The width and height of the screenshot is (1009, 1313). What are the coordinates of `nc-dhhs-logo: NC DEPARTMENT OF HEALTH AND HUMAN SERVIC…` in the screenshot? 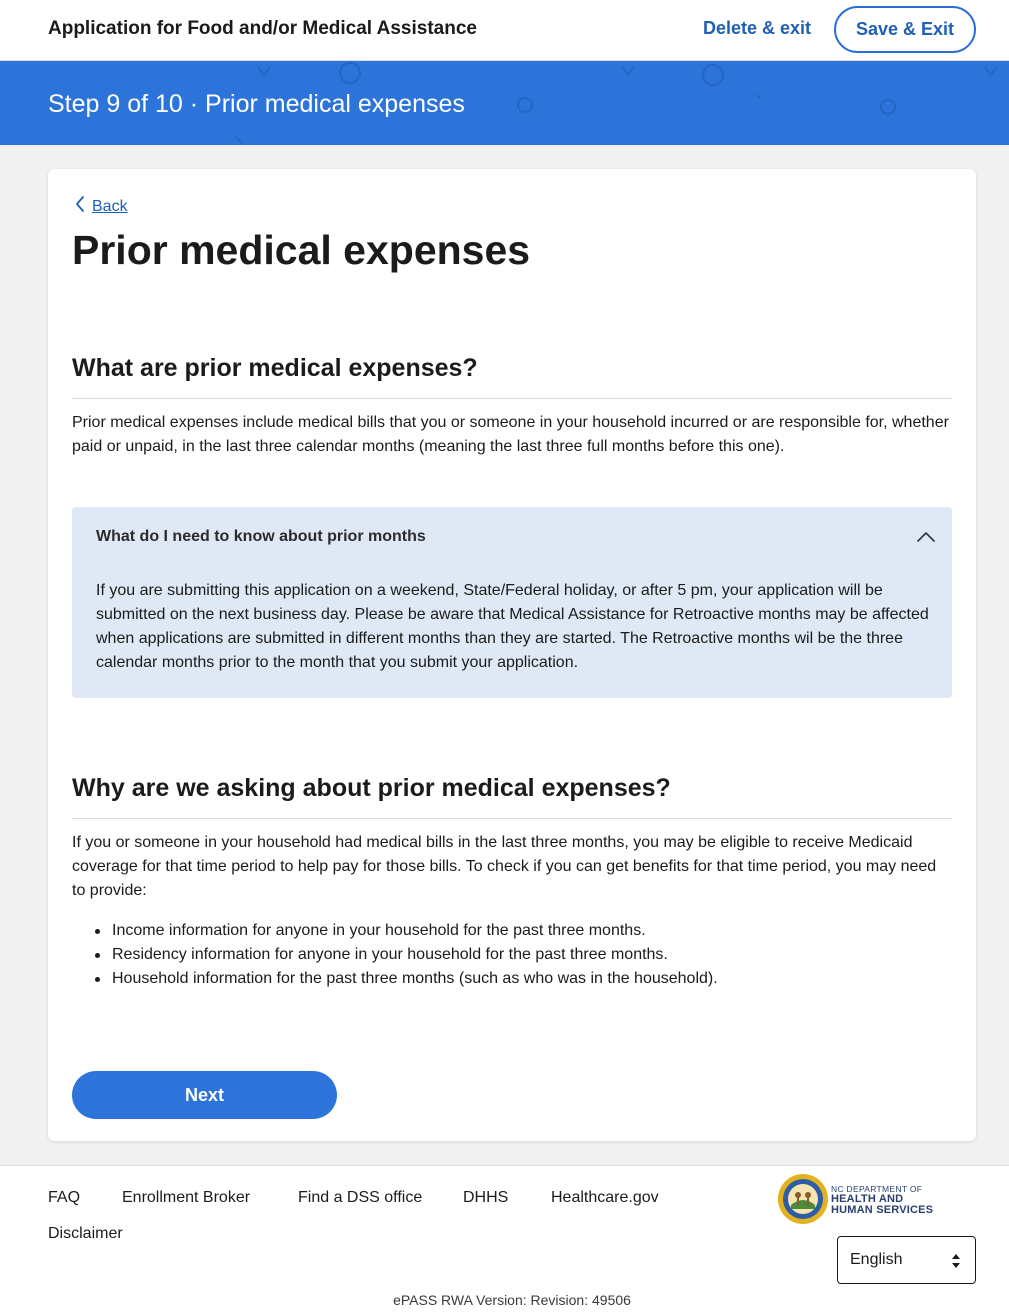 It's located at (857, 1199).